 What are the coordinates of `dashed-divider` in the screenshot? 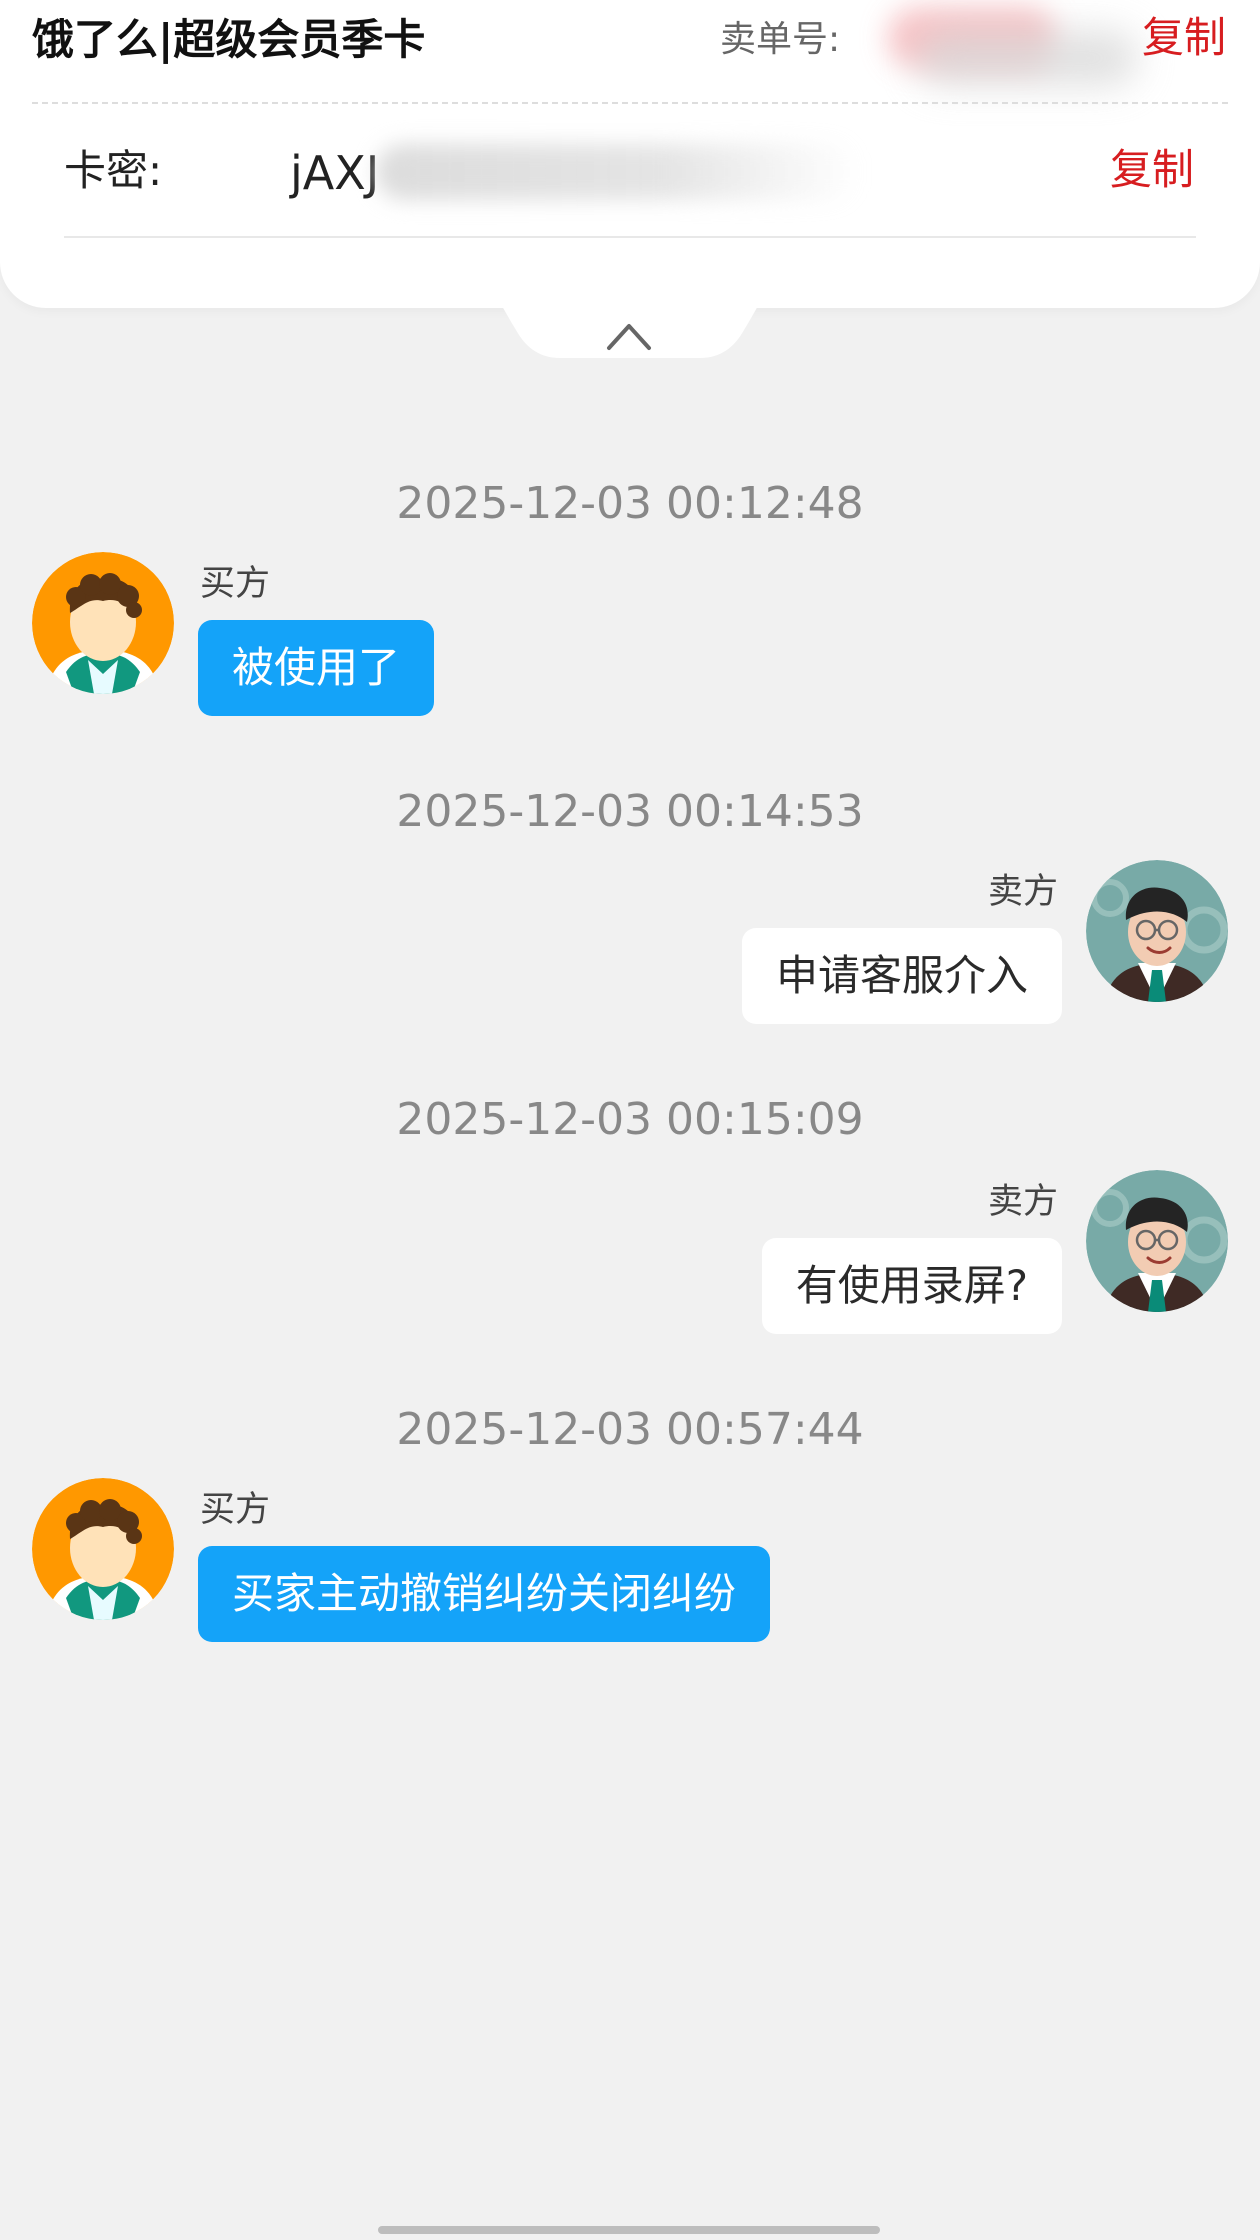 It's located at (630, 103).